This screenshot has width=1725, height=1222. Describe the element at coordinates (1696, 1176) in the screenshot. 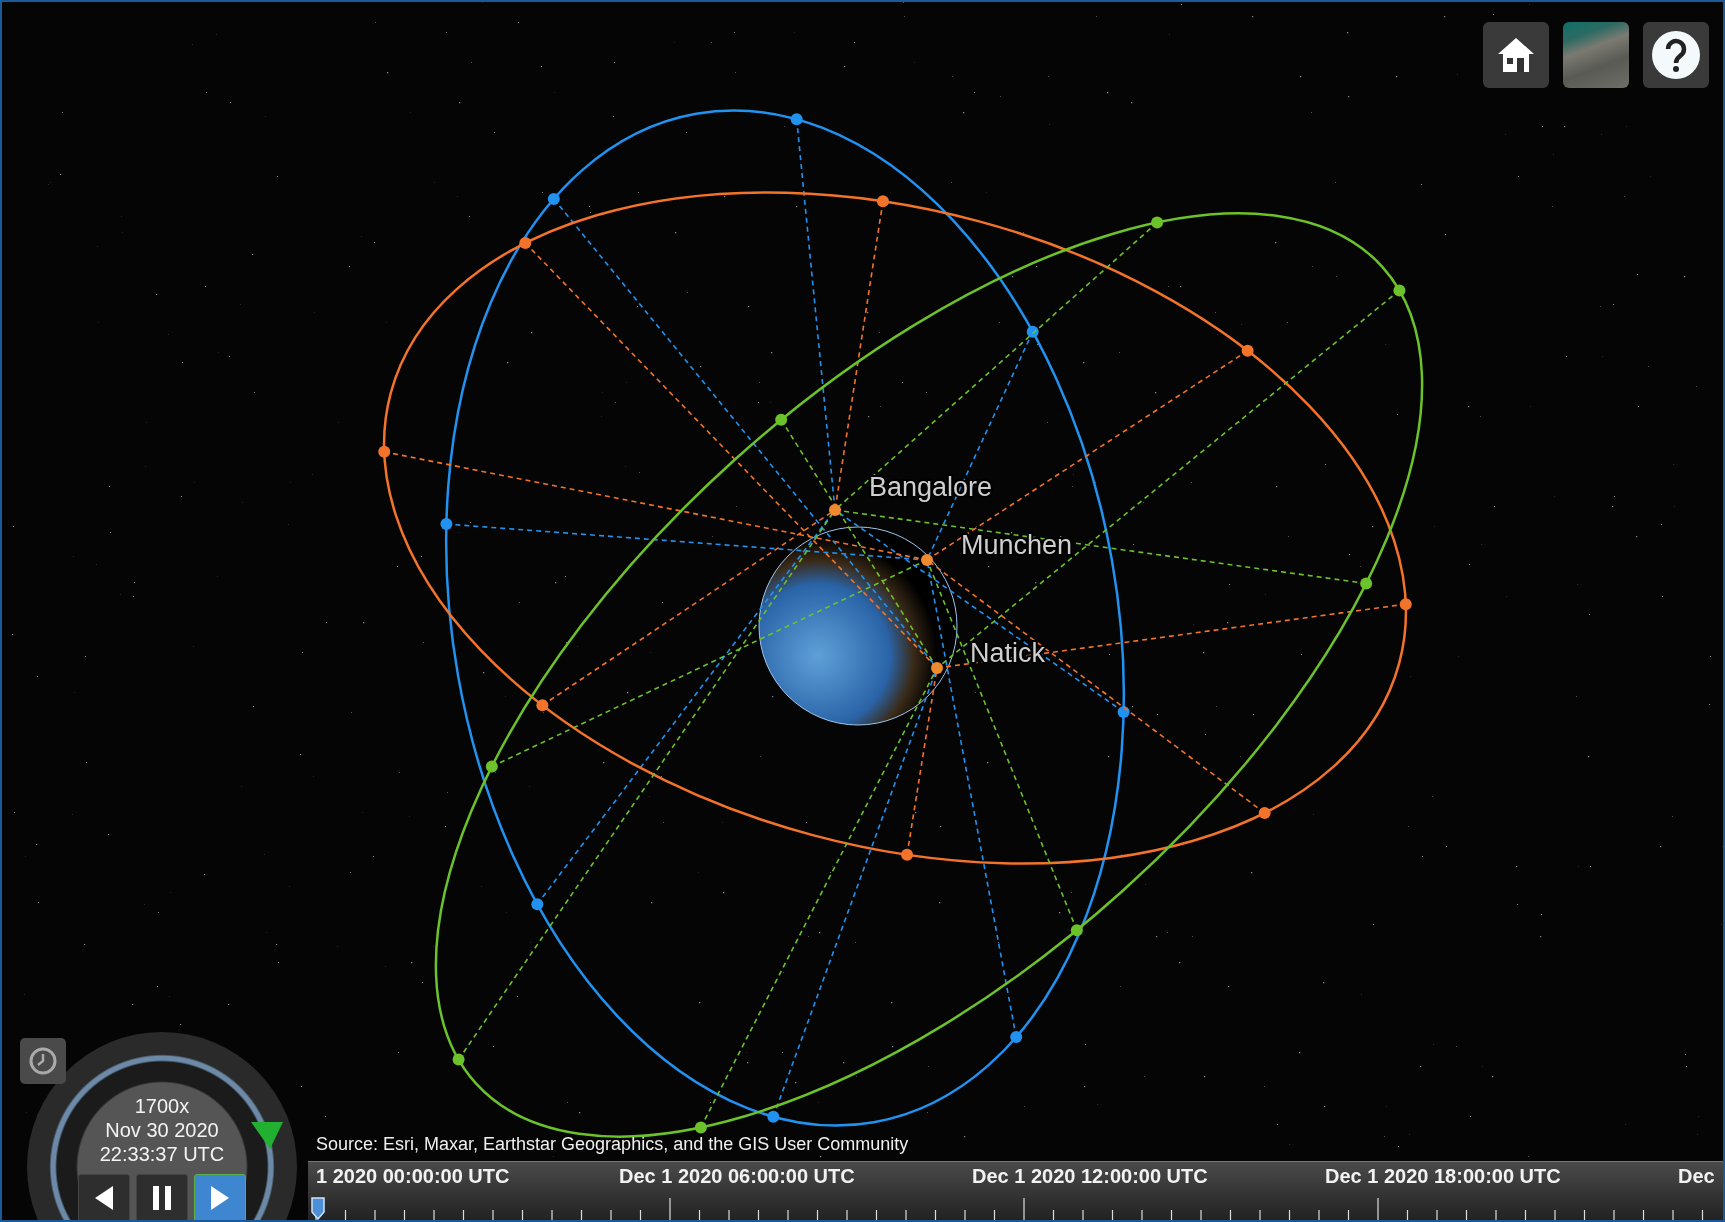

I see `timeline-label: Dec` at that location.